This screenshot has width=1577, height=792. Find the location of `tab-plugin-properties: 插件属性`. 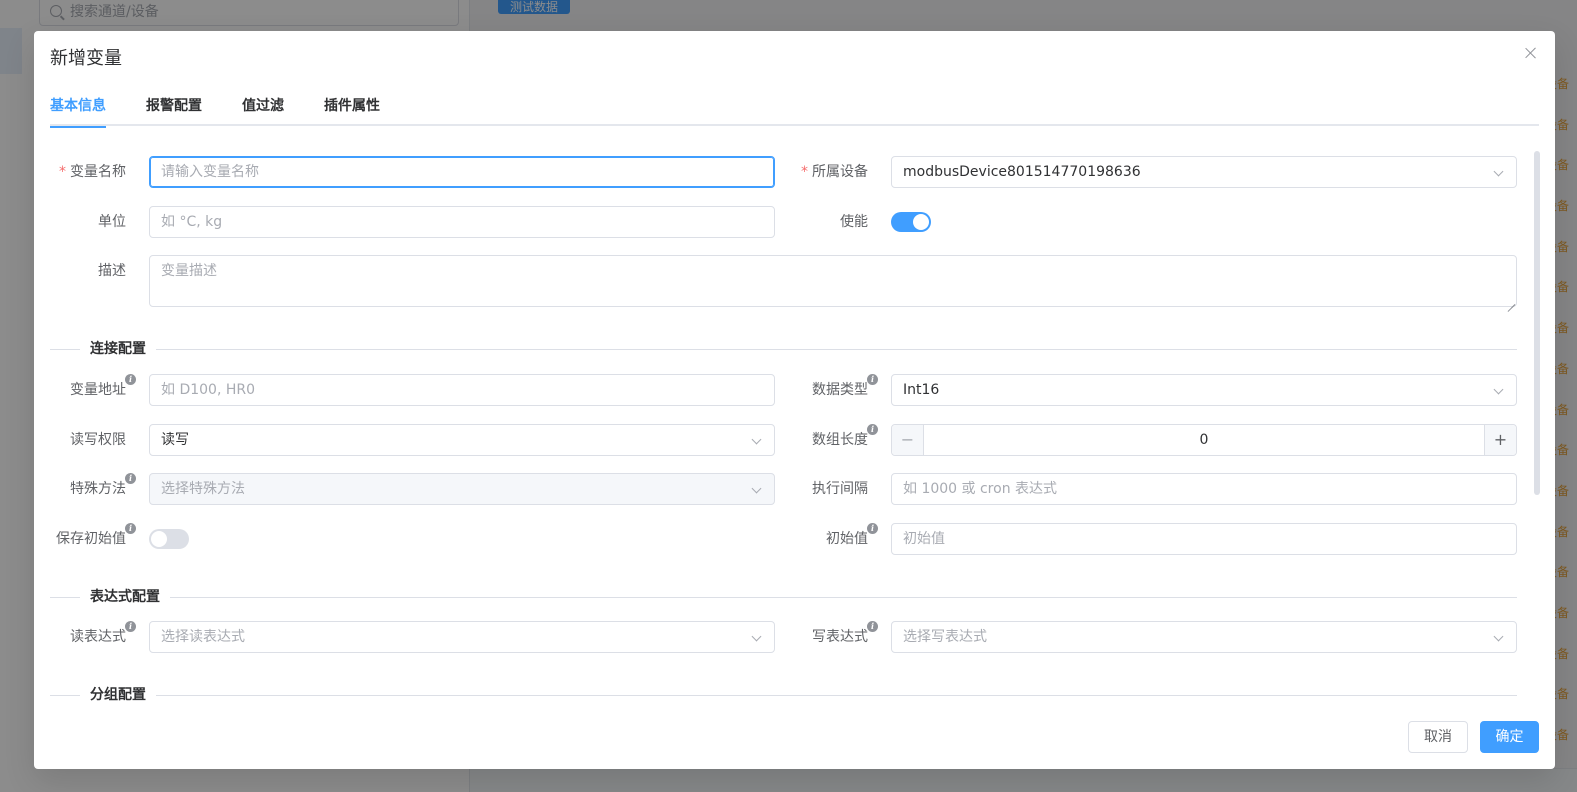

tab-plugin-properties: 插件属性 is located at coordinates (352, 109).